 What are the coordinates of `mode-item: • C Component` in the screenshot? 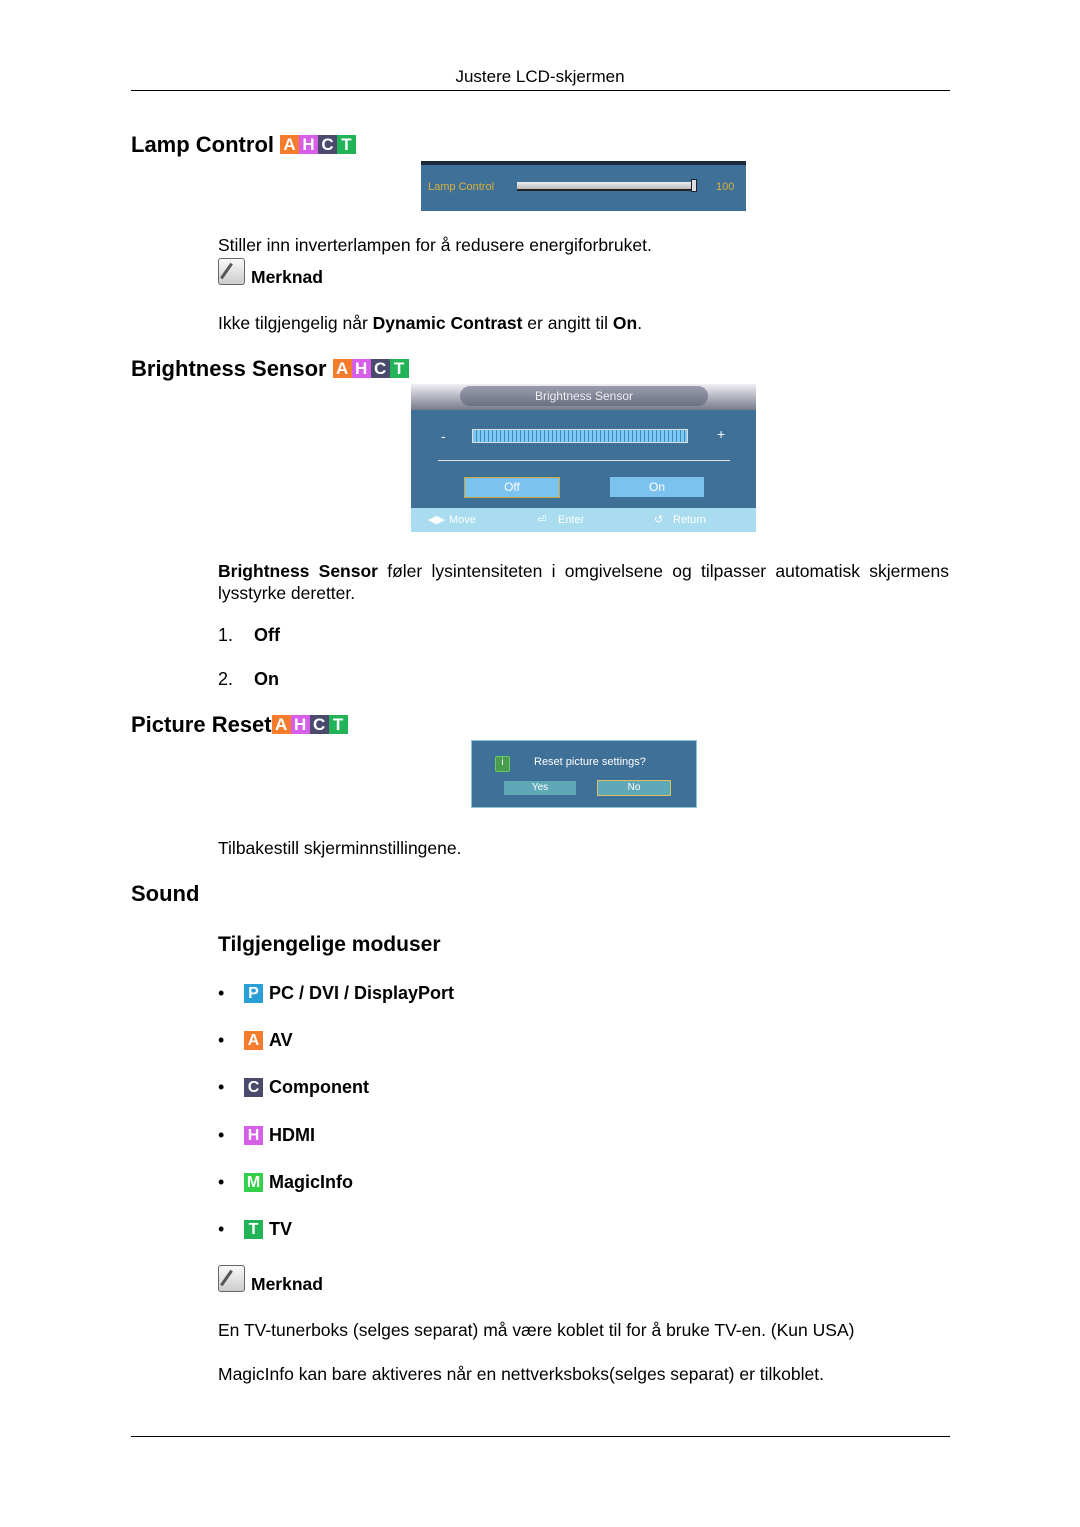 It's located at (293, 1087).